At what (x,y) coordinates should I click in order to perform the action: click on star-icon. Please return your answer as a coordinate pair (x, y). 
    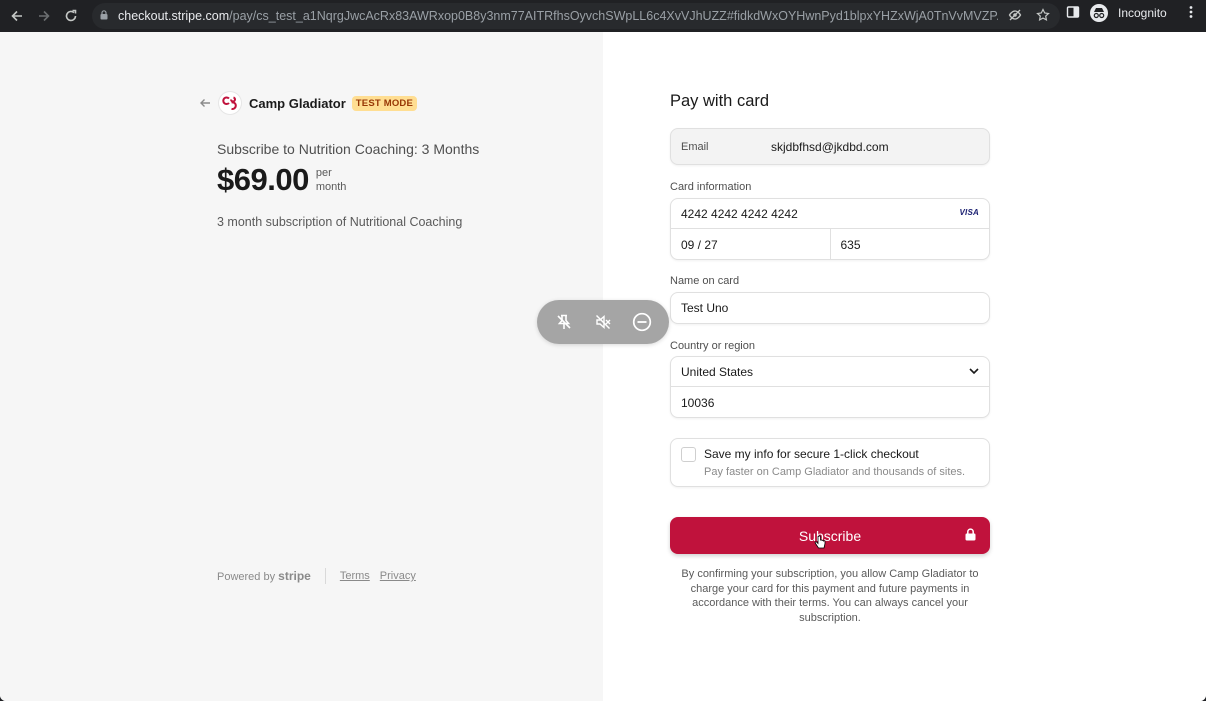
    Looking at the image, I should click on (1043, 16).